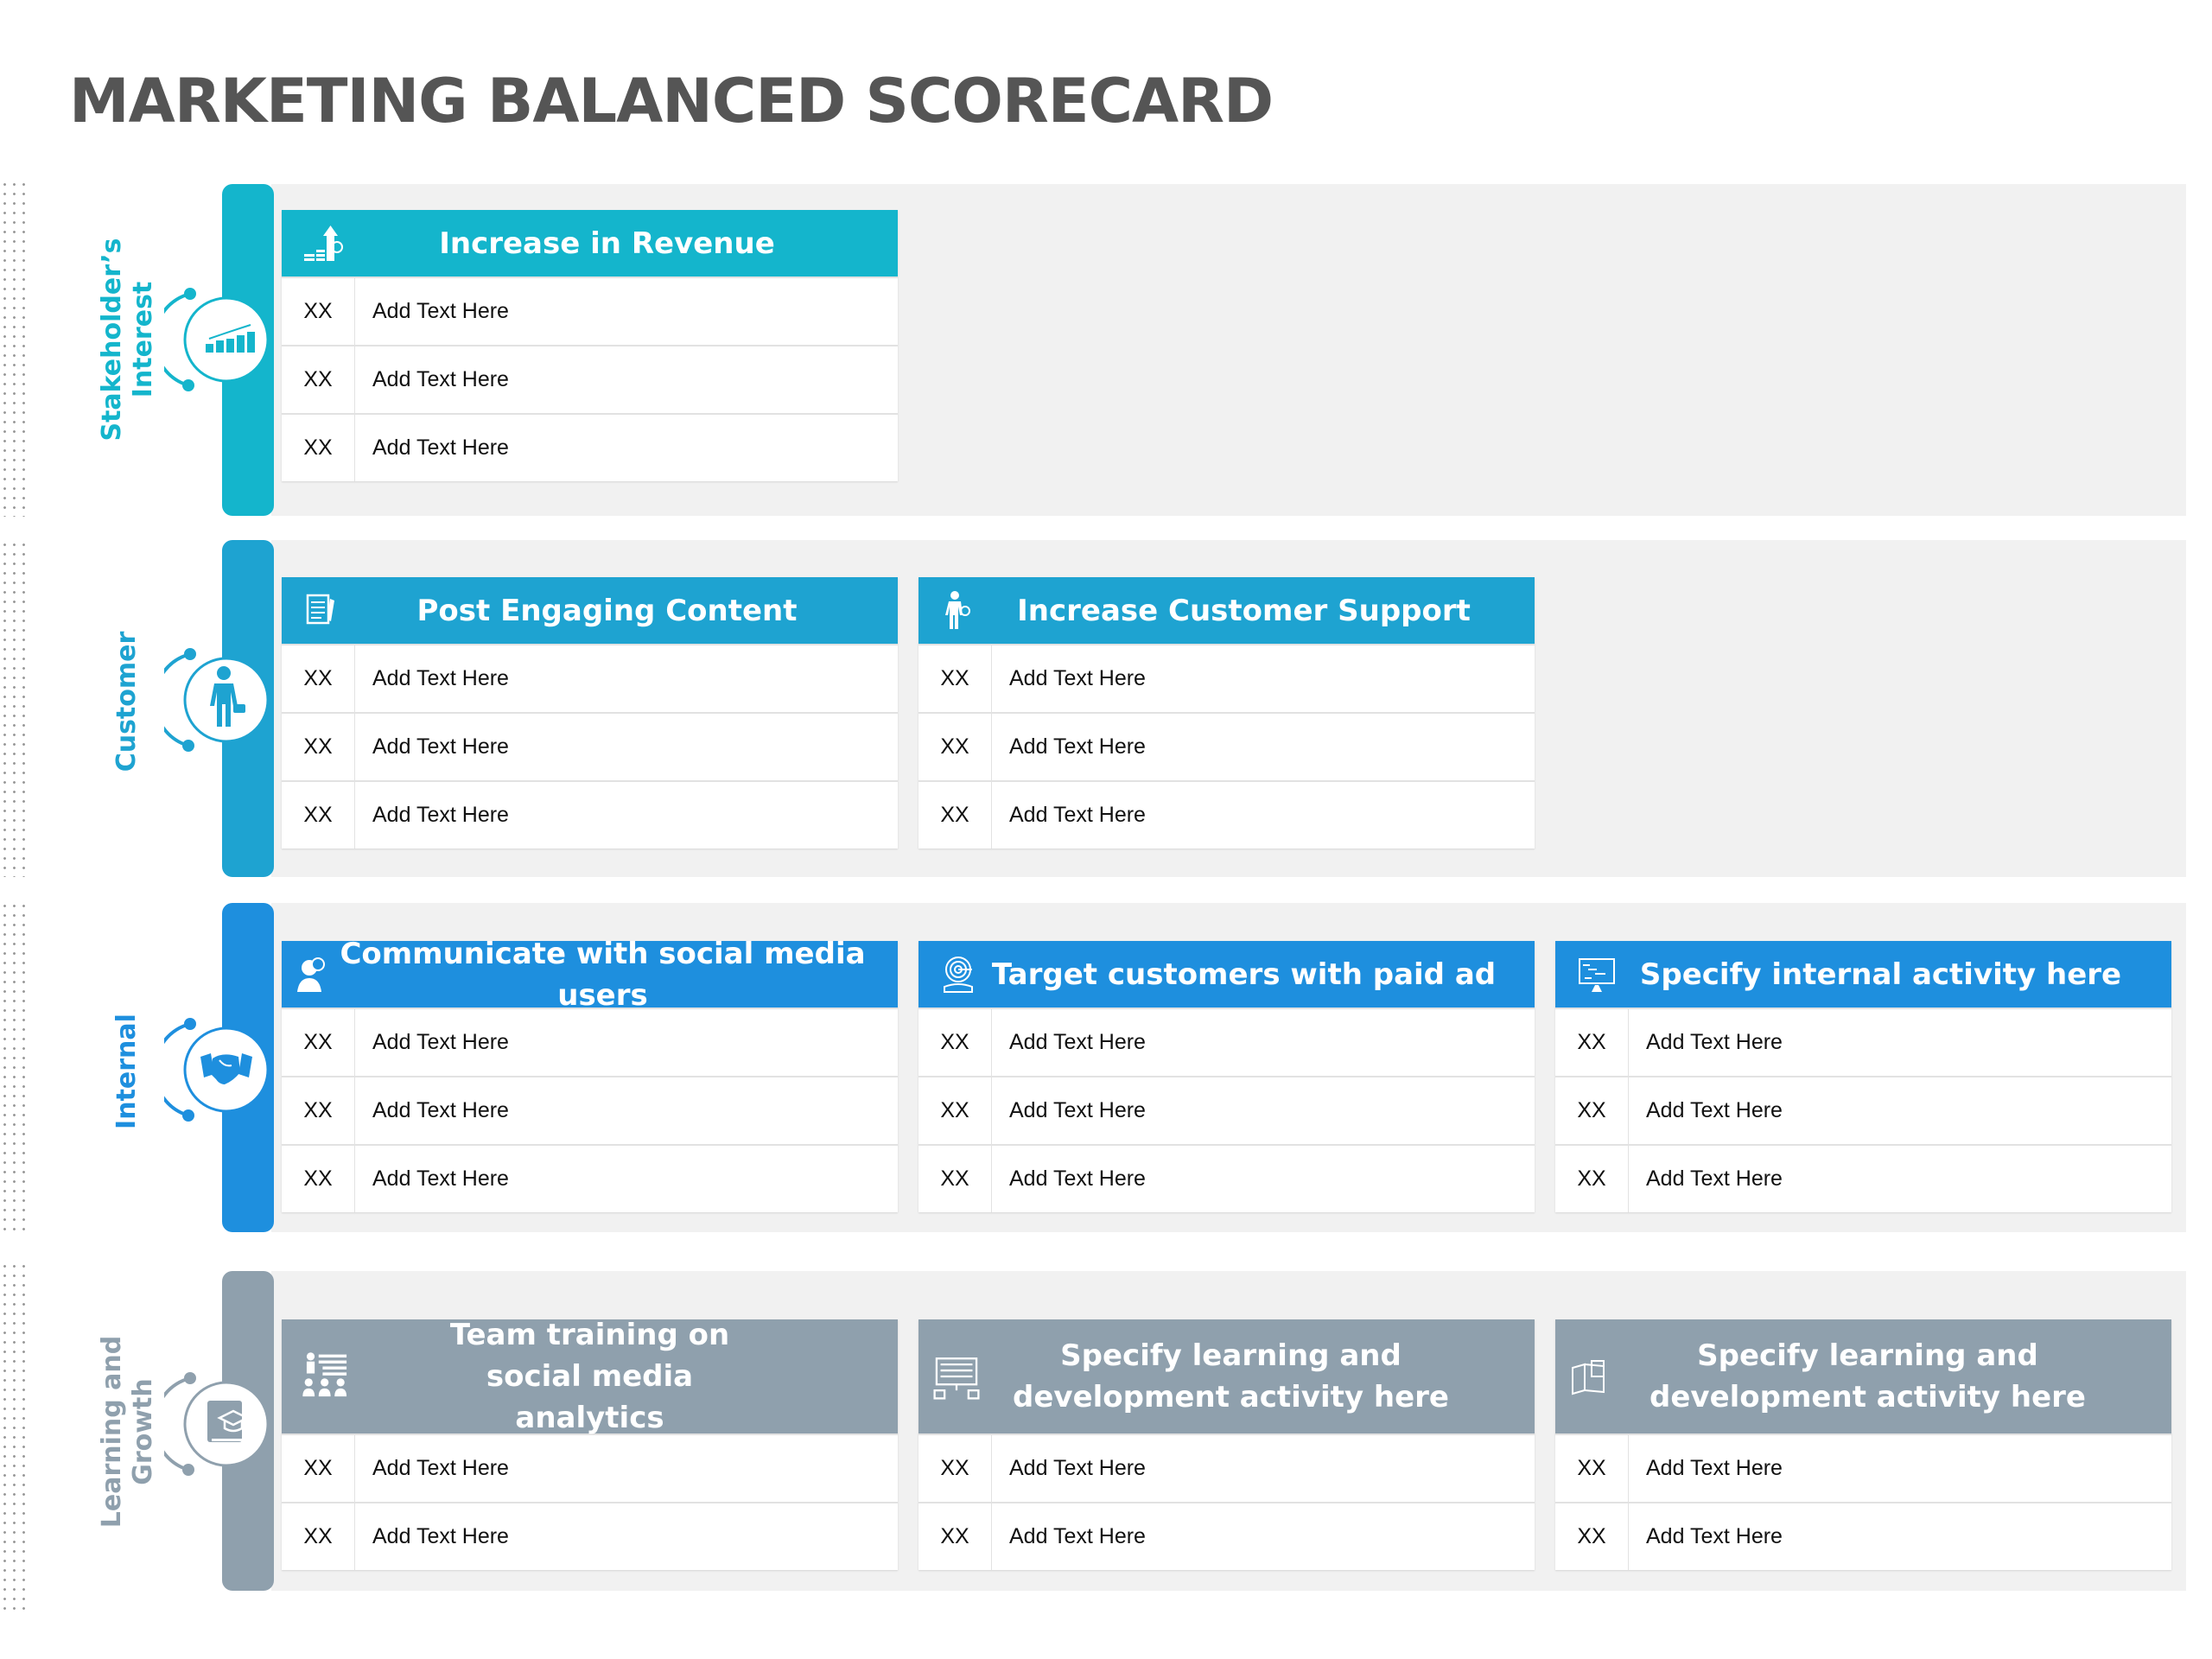 Image resolution: width=2212 pixels, height=1659 pixels. I want to click on page-title: MARKETING BALANCED SCORECARD, so click(671, 101).